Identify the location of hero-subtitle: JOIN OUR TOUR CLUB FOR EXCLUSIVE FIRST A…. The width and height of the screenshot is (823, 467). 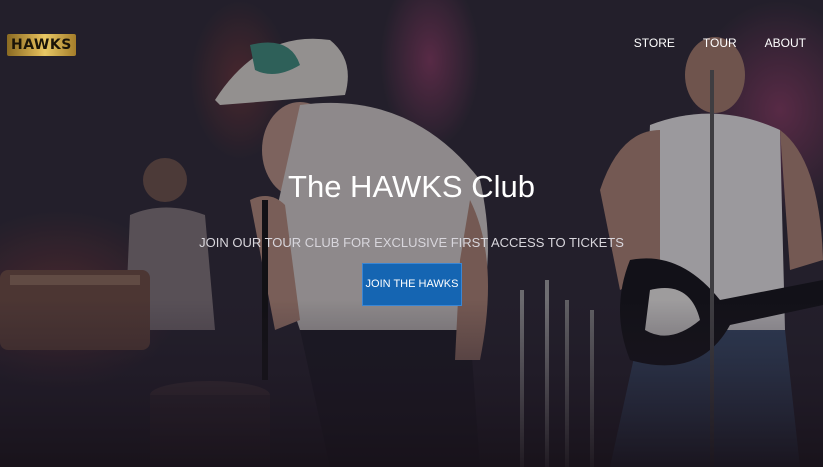
(411, 242).